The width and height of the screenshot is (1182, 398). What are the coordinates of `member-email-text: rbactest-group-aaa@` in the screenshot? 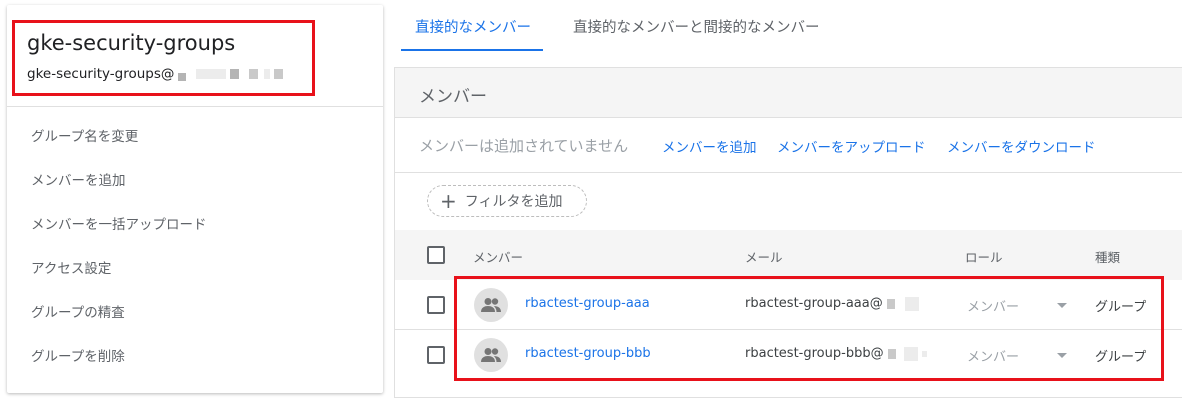 It's located at (814, 303).